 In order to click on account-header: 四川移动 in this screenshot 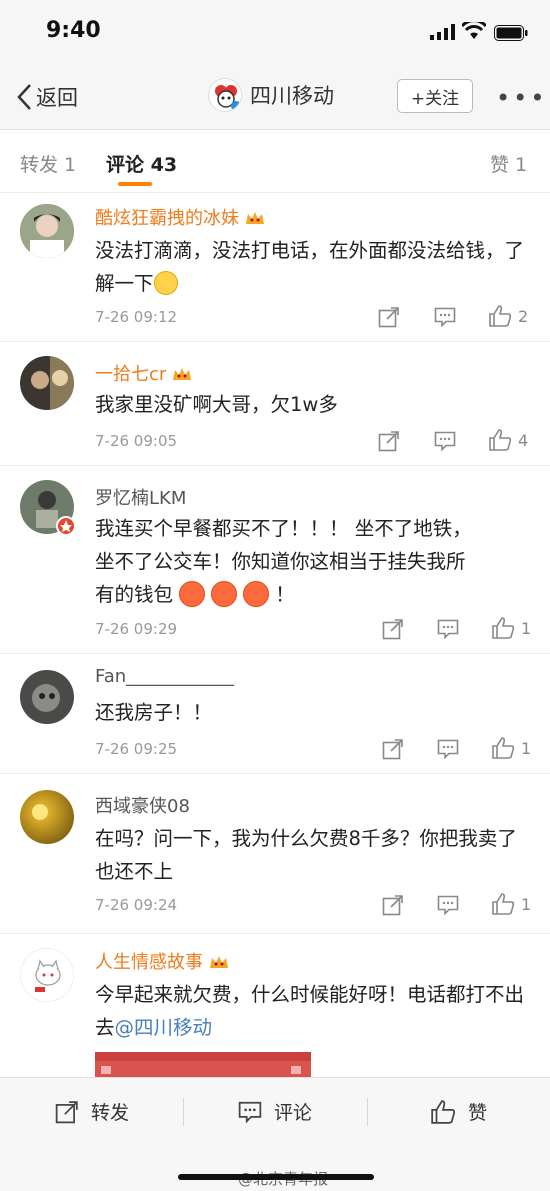, I will do `click(271, 95)`.